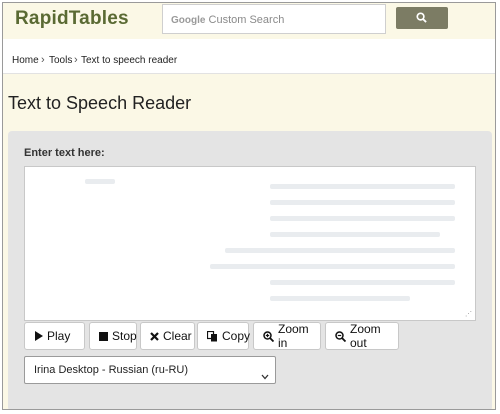 The image size is (500, 414). I want to click on play-button: Play, so click(54, 336).